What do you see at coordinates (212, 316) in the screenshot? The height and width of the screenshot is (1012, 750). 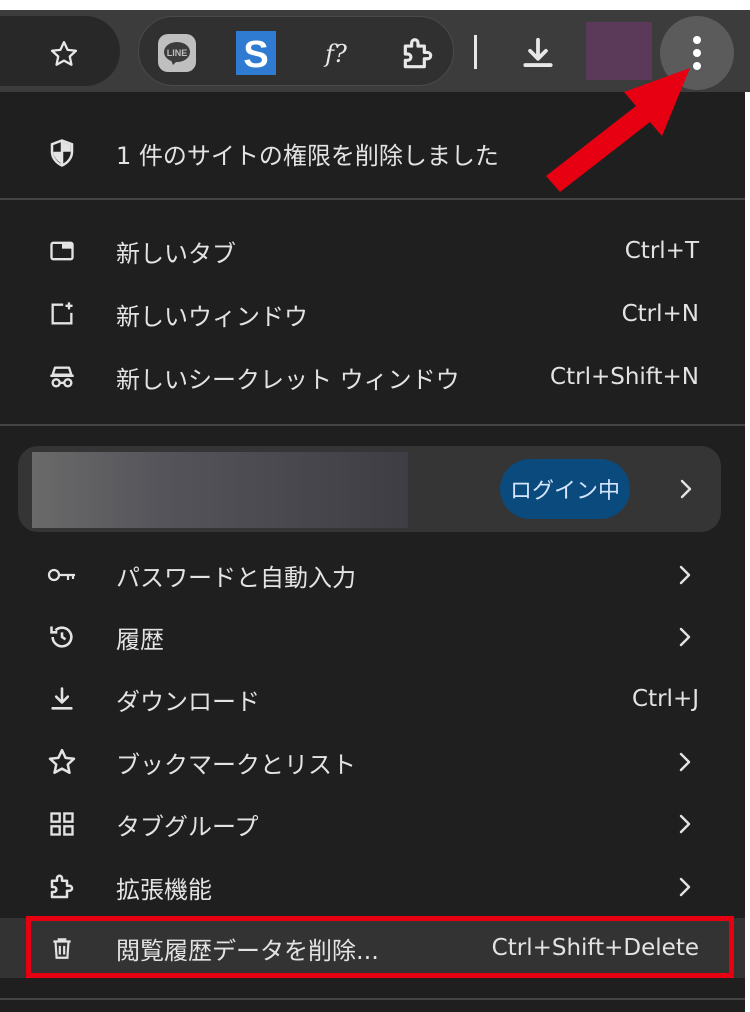 I see `menu-item-label: 新しいウィンドウ` at bounding box center [212, 316].